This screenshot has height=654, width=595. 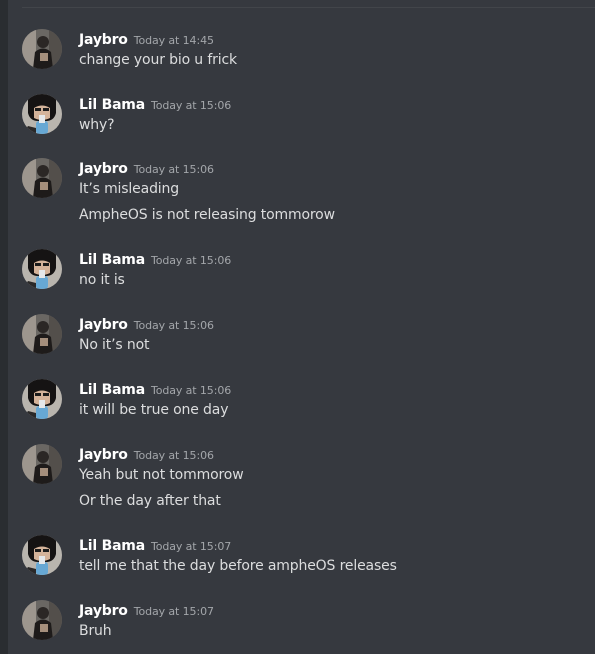 I want to click on timestamp: Today at 14:45, so click(x=174, y=40).